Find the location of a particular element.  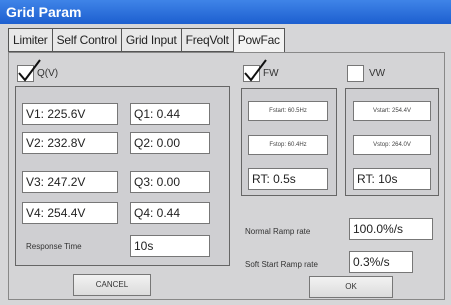

q3-field: Q3: 0.00 is located at coordinates (170, 182).